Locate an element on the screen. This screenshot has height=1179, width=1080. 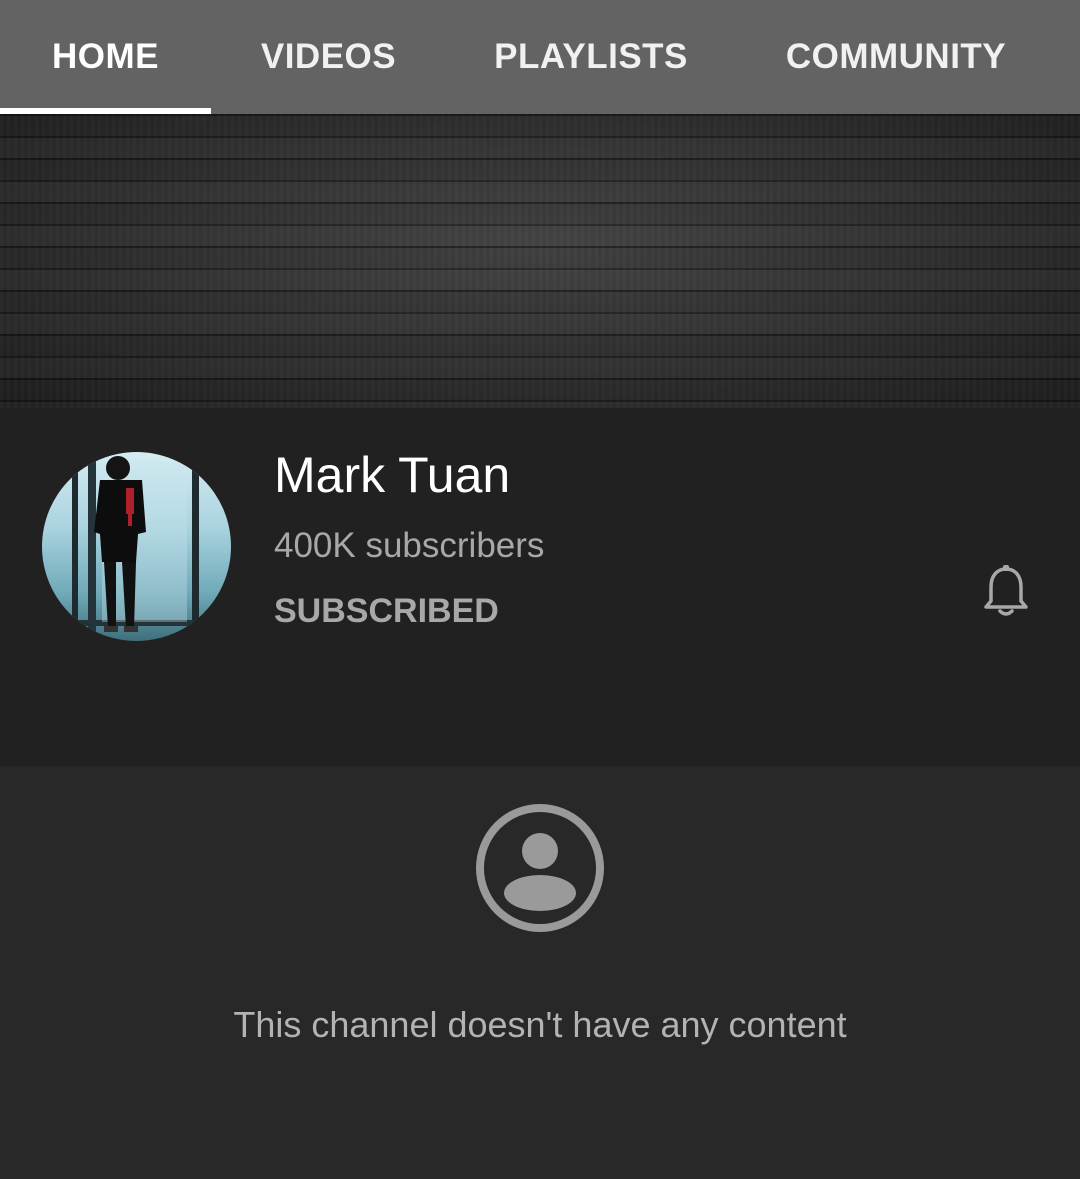
tab-home: HOME is located at coordinates (105, 57).